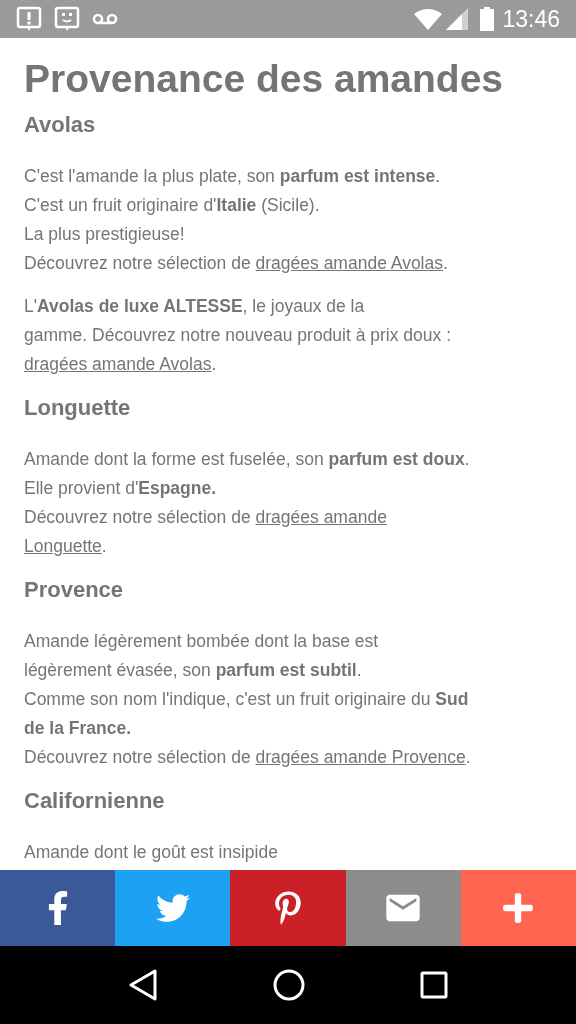  What do you see at coordinates (360, 757) in the screenshot?
I see `link: dragées amande Provence` at bounding box center [360, 757].